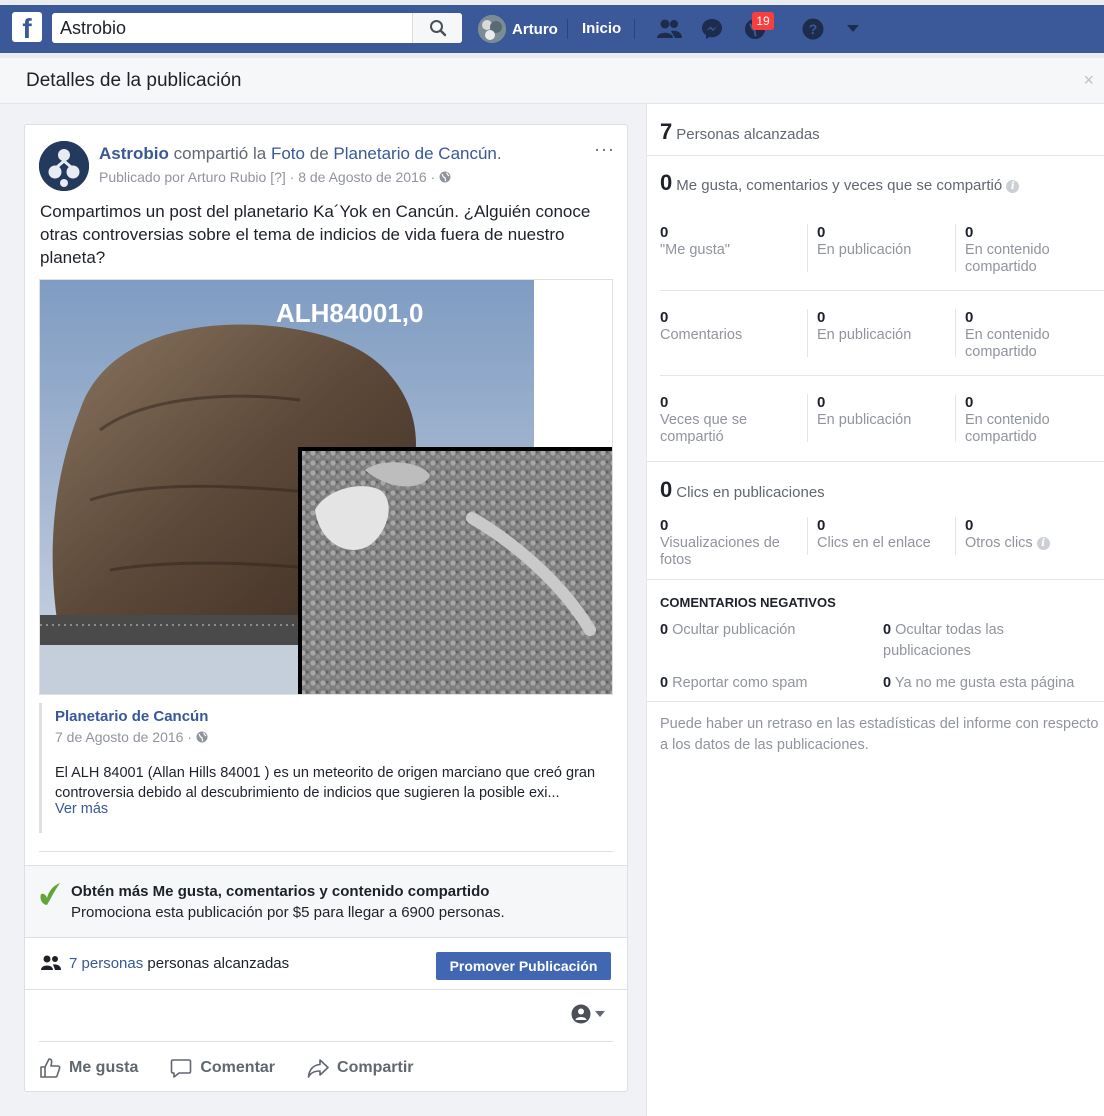 Image resolution: width=1104 pixels, height=1116 pixels. Describe the element at coordinates (734, 630) in the screenshot. I see `negative-label: Ocultar publicación` at that location.